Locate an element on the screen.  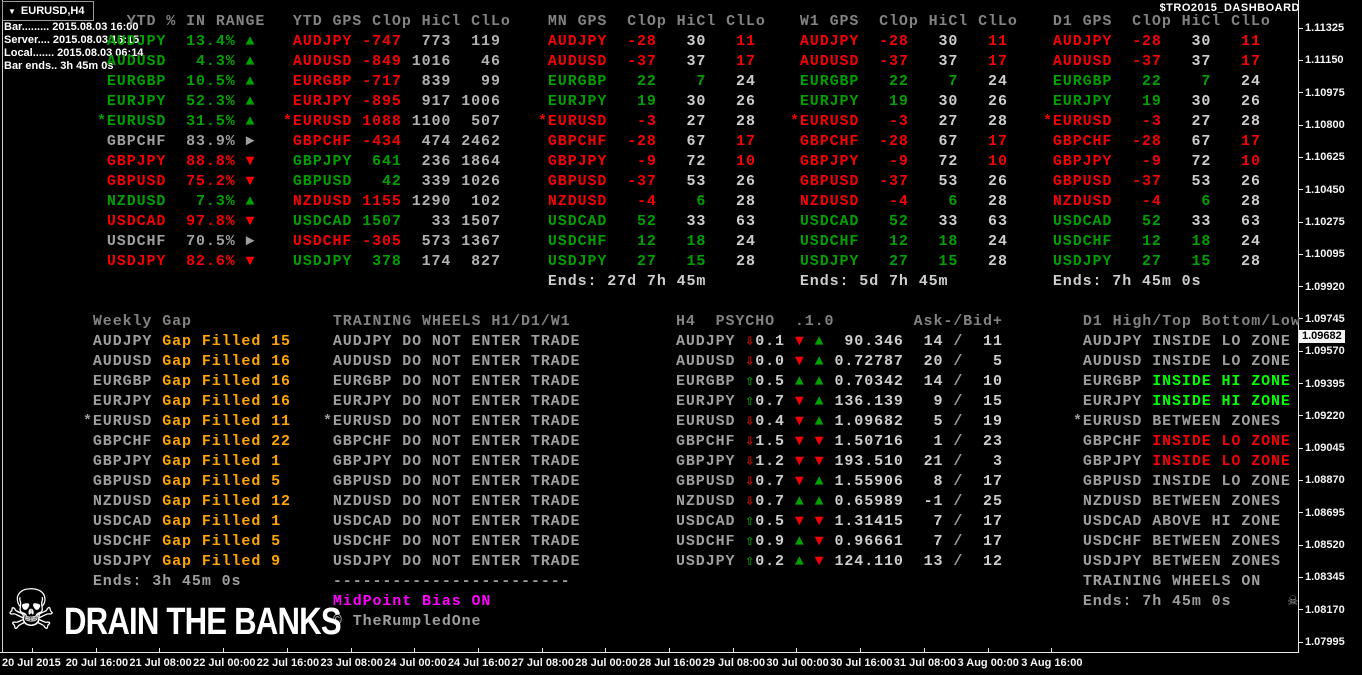
cell: EURJPY is located at coordinates (118, 401).